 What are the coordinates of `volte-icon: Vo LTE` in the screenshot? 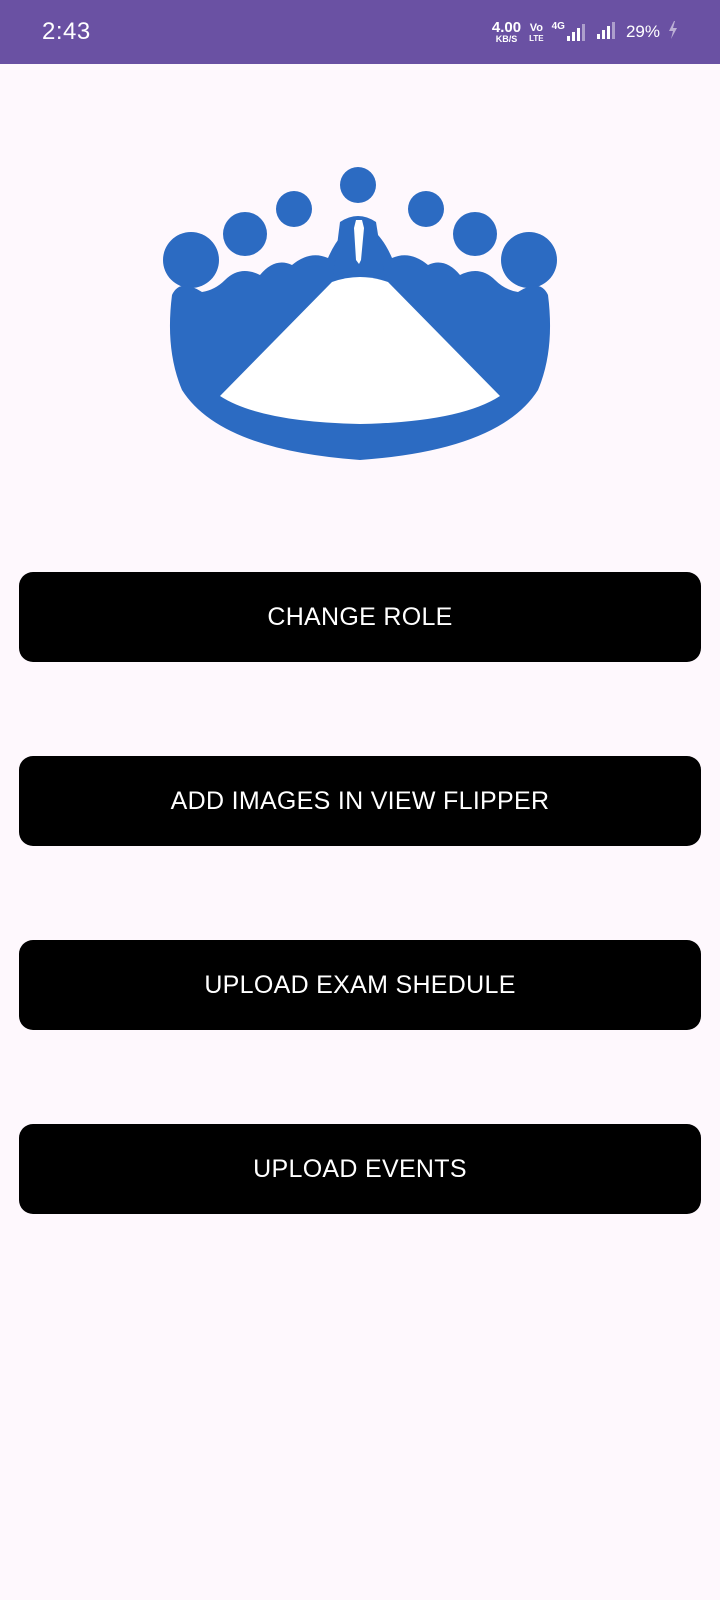 It's located at (536, 32).